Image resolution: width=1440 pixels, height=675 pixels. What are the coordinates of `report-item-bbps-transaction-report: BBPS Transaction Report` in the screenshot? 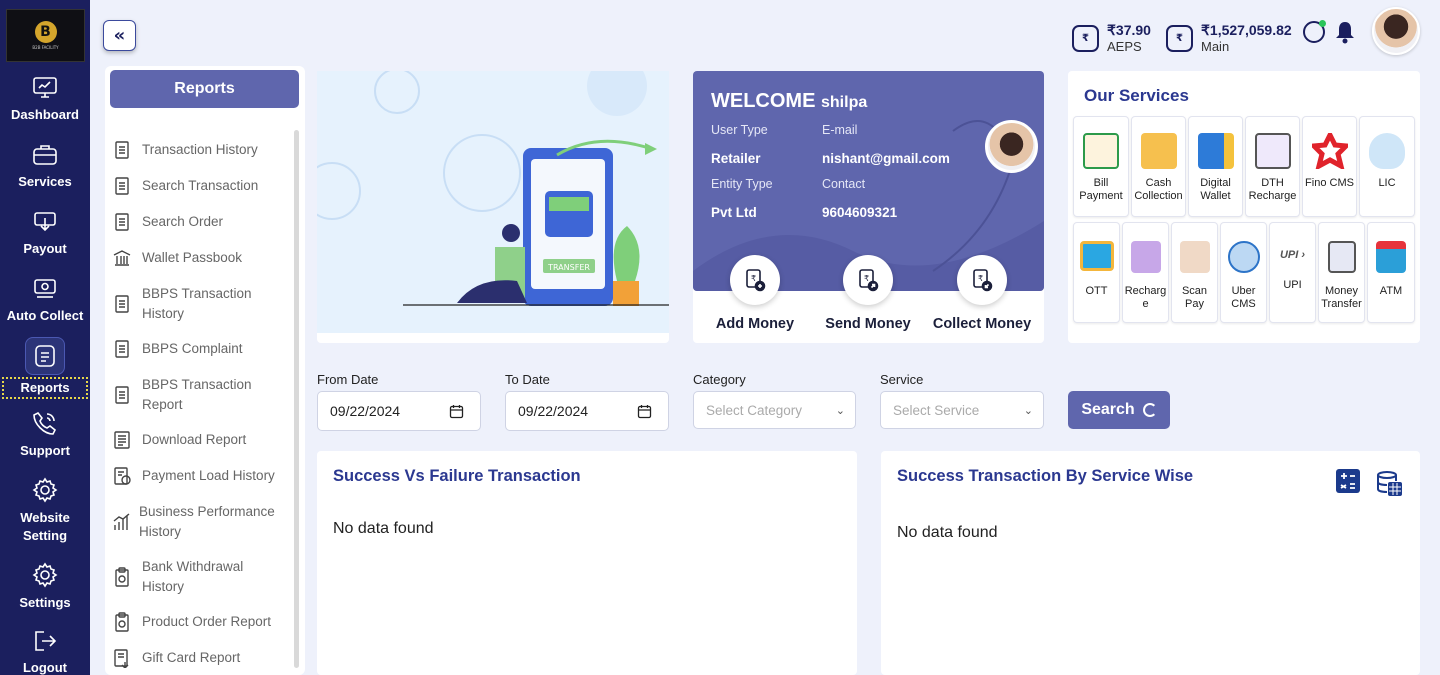 It's located at (202, 395).